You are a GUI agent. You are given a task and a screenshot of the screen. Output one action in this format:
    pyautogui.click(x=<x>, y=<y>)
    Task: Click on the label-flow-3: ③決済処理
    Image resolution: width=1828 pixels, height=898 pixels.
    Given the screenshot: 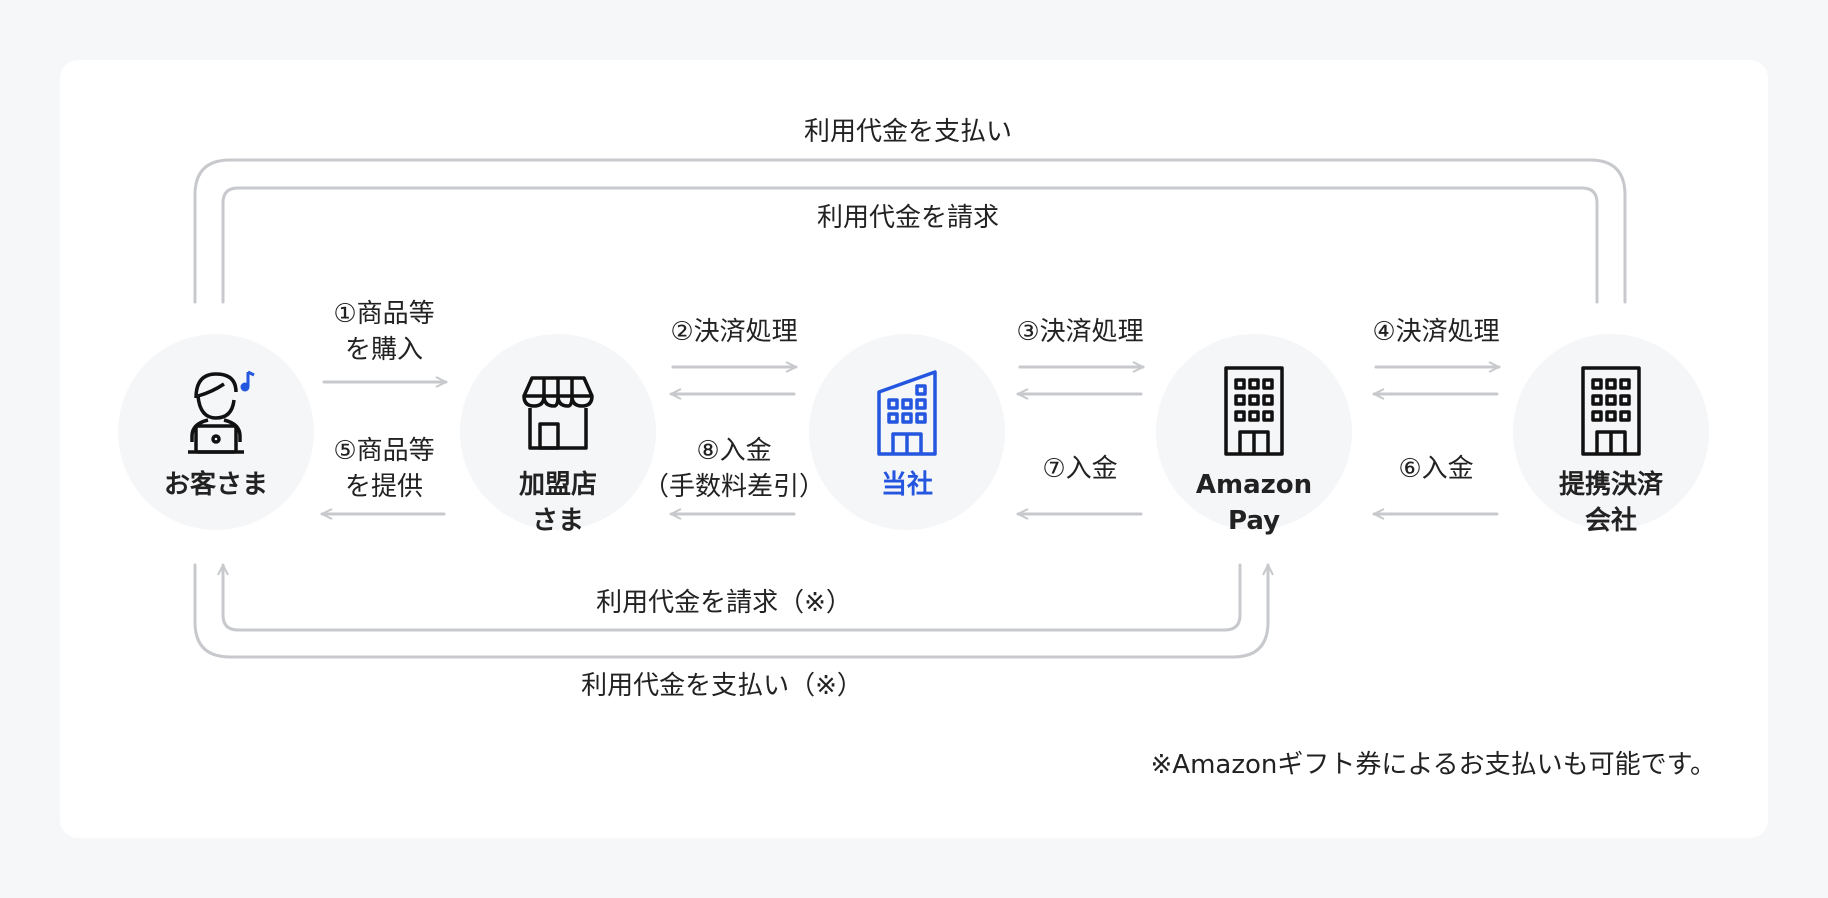 What is the action you would take?
    pyautogui.click(x=1080, y=332)
    